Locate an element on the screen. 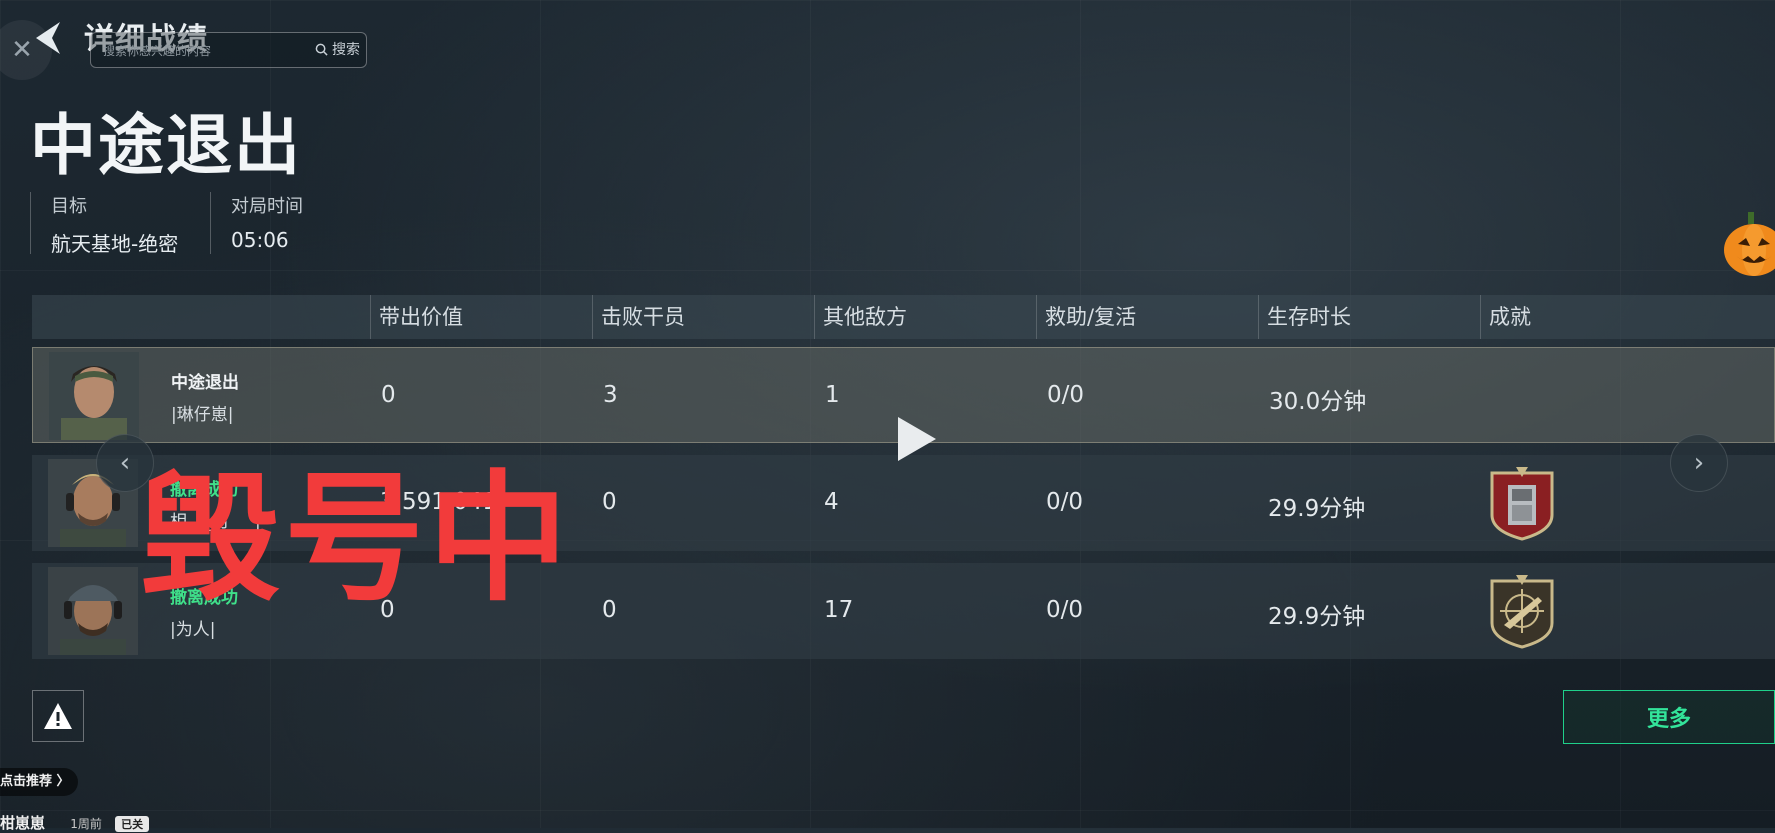  cell-kills: 3 is located at coordinates (610, 395).